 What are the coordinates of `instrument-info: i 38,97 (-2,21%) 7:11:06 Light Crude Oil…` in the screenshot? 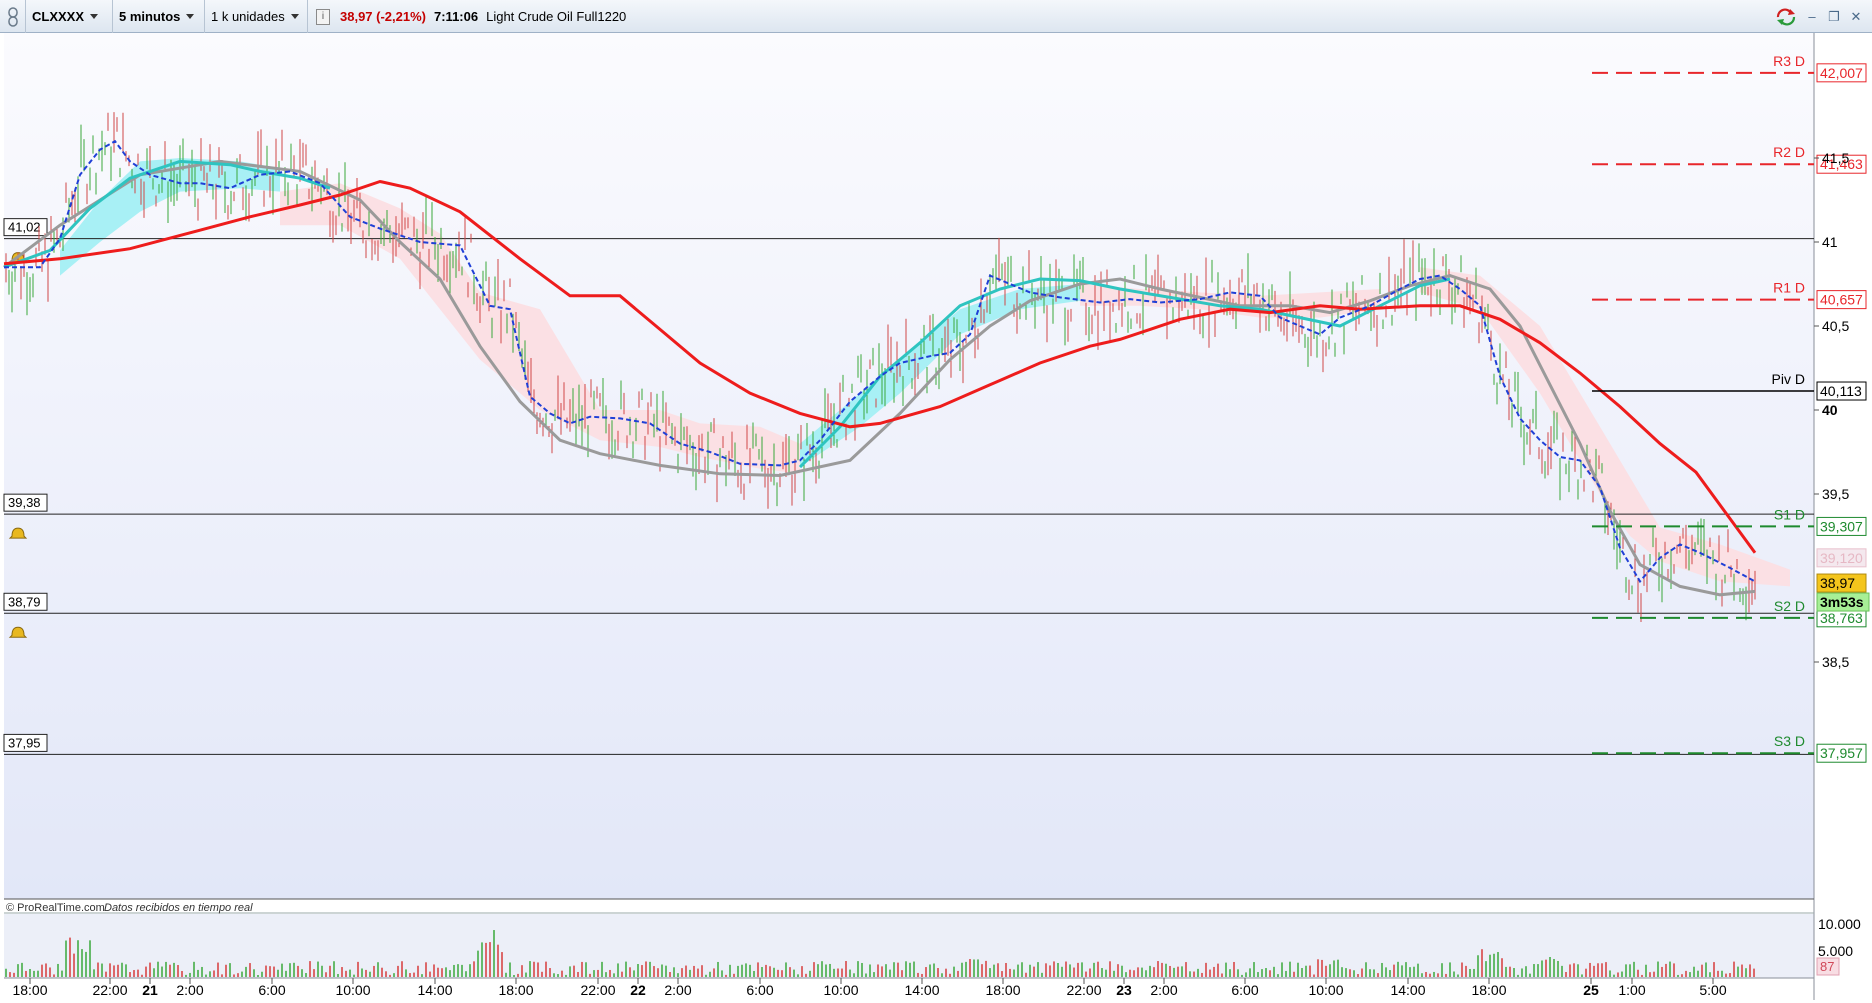 It's located at (470, 16).